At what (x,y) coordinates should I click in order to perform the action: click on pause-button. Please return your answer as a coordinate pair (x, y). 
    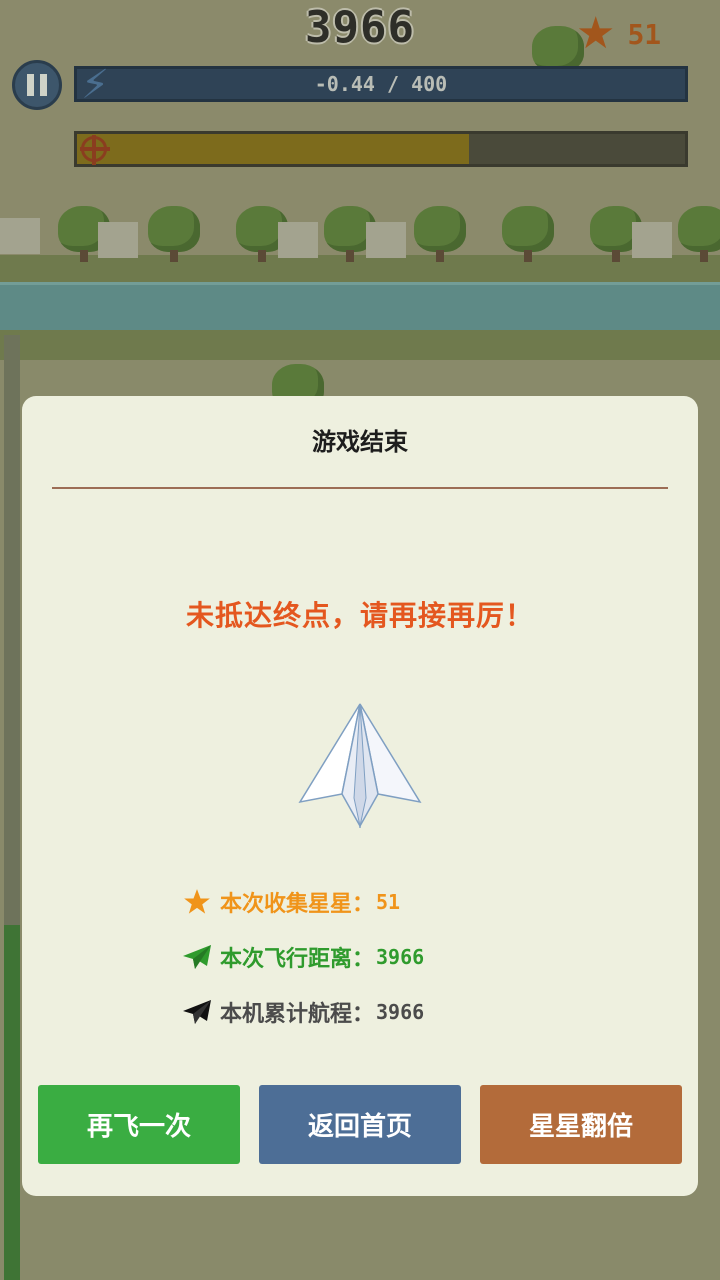
    Looking at the image, I should click on (37, 85).